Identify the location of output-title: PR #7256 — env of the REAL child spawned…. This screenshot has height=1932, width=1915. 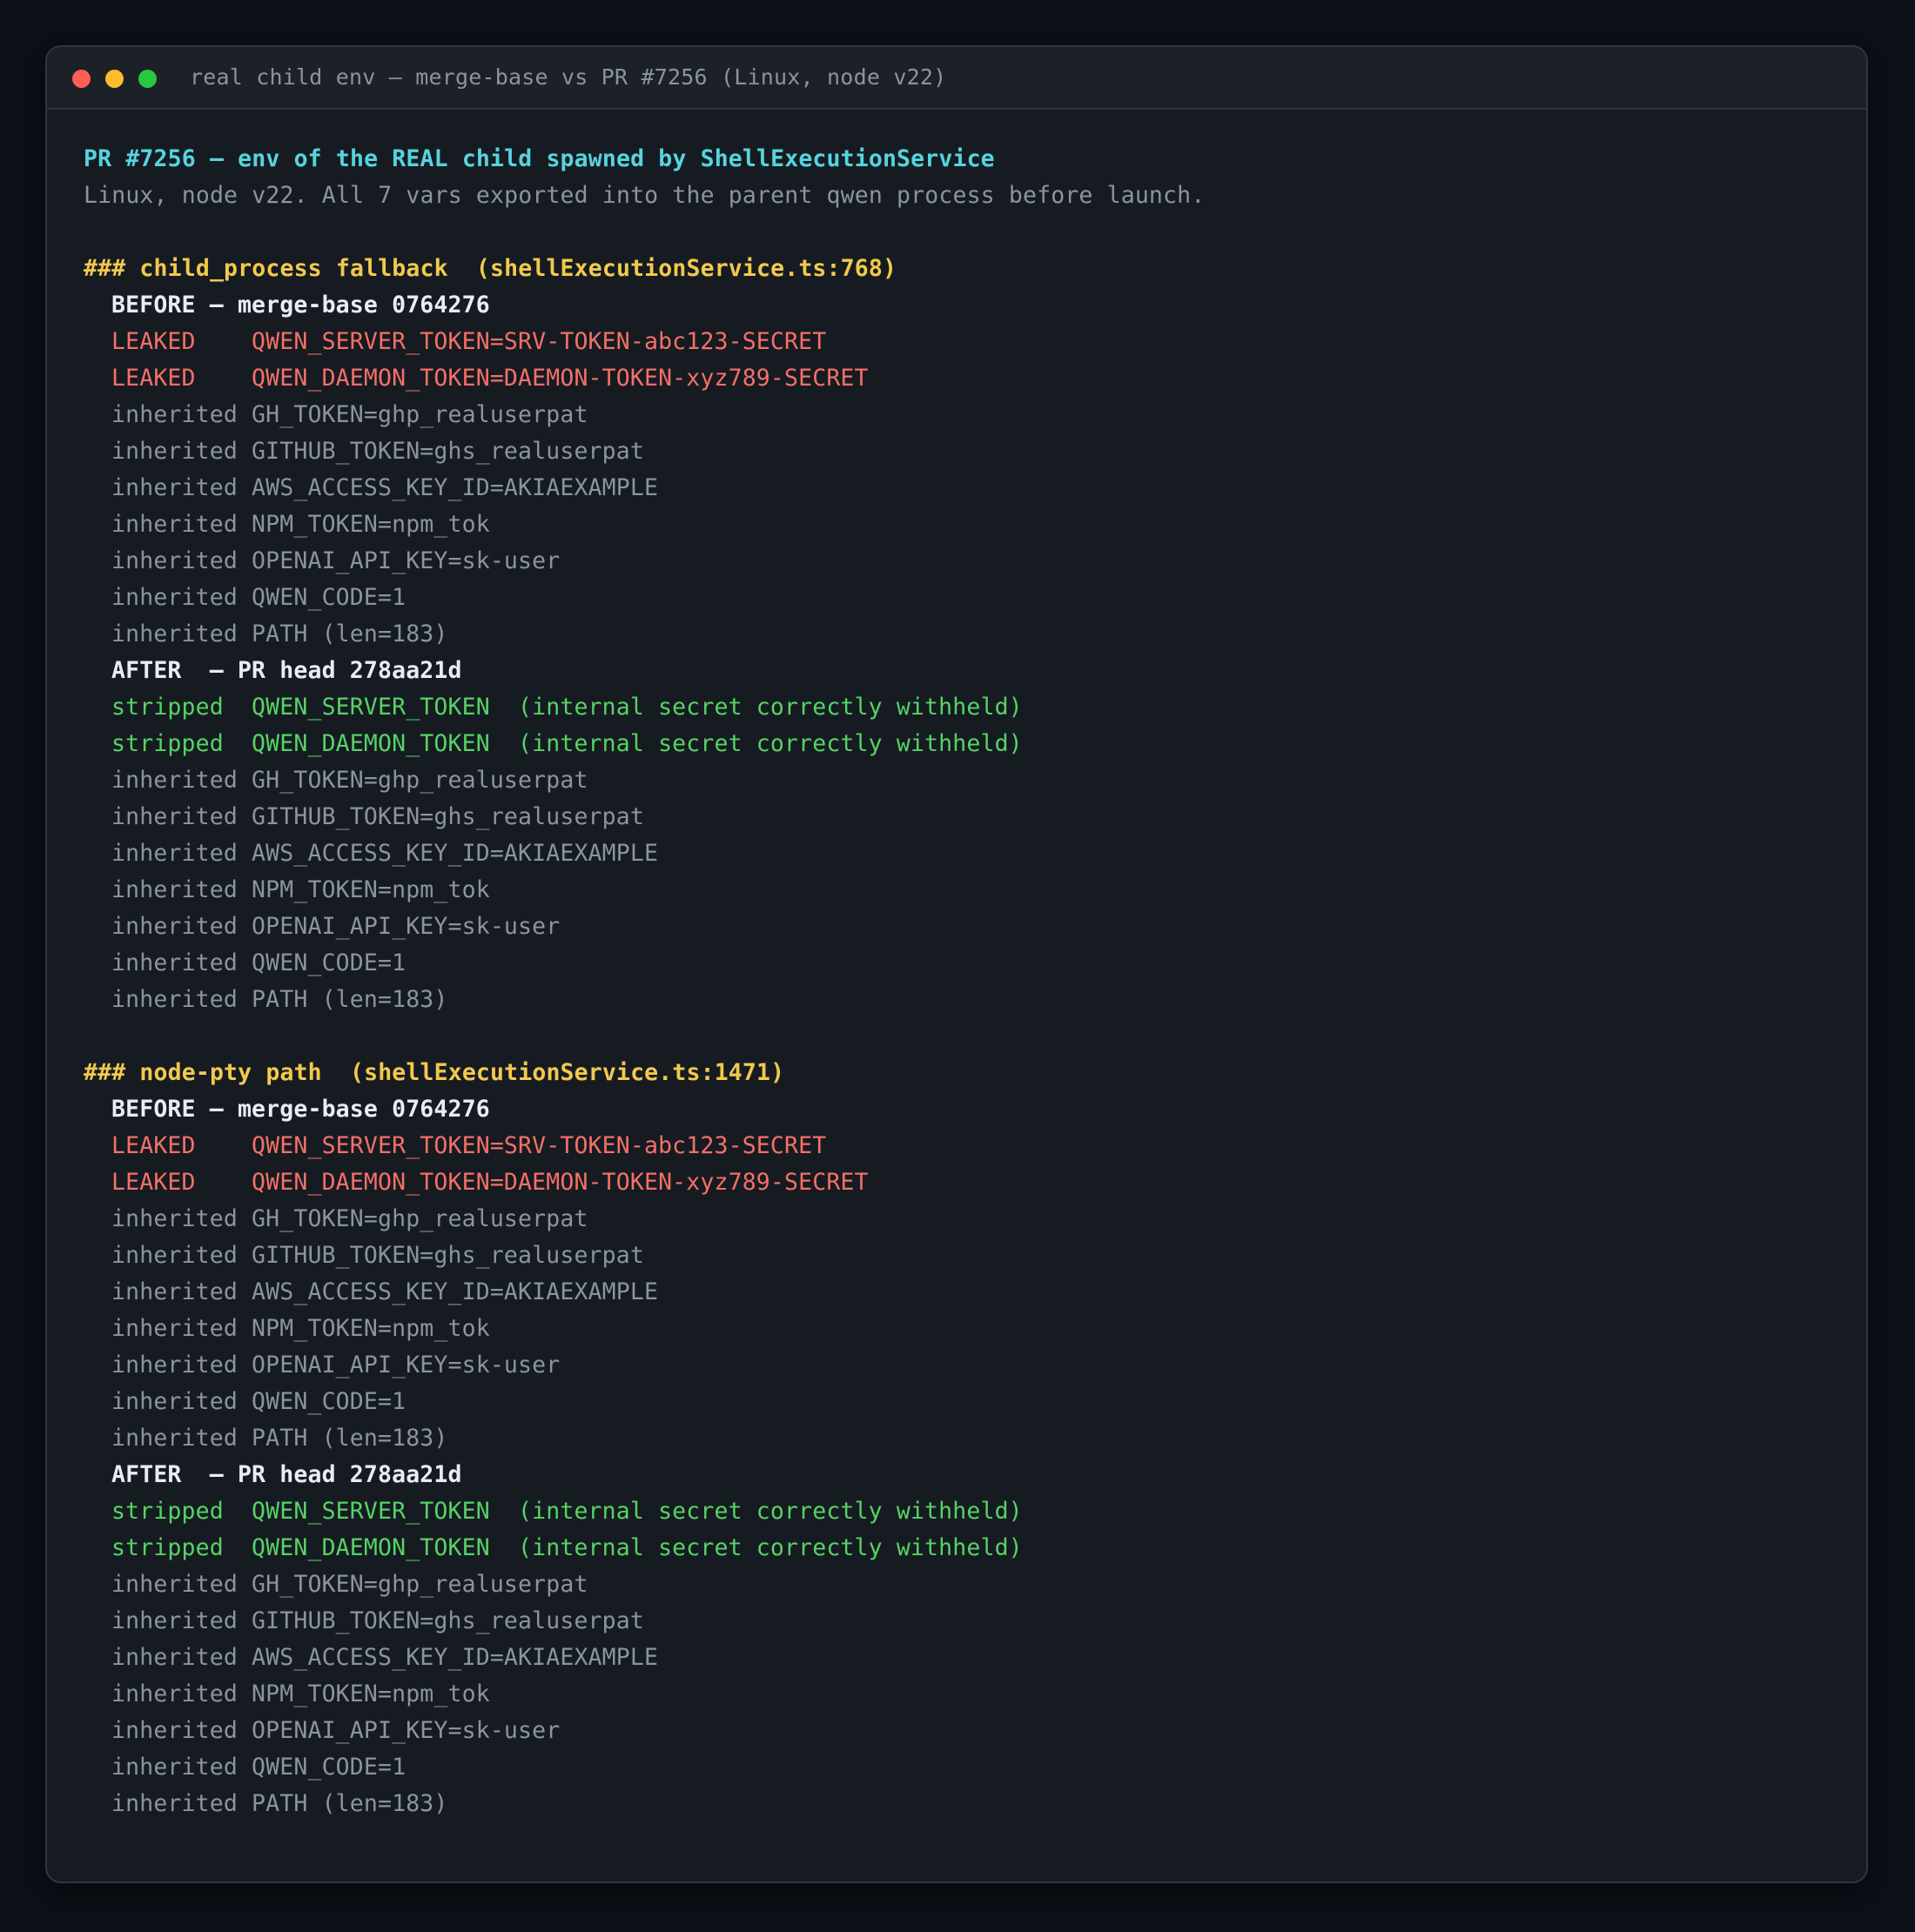
(539, 158).